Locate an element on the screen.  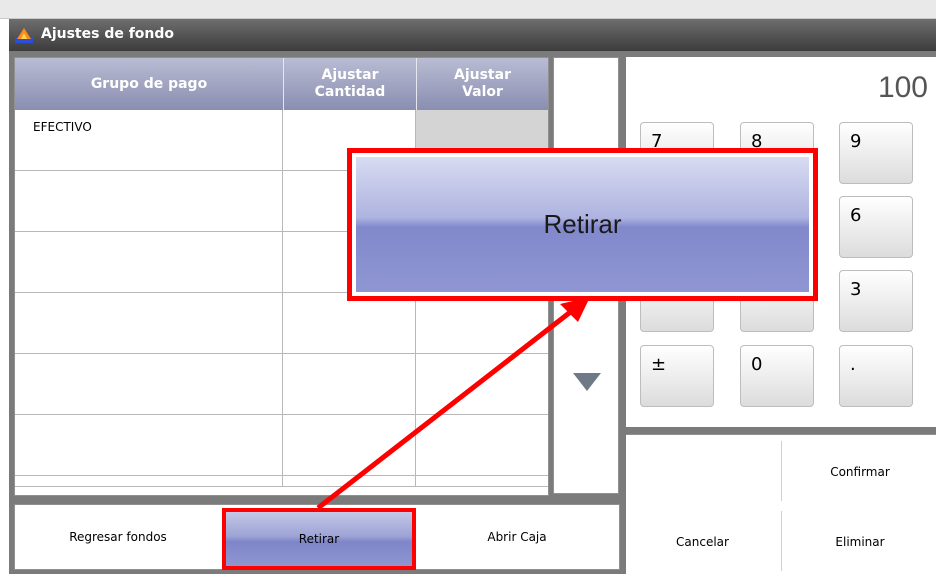
retirar-button: Retirar is located at coordinates (319, 539).